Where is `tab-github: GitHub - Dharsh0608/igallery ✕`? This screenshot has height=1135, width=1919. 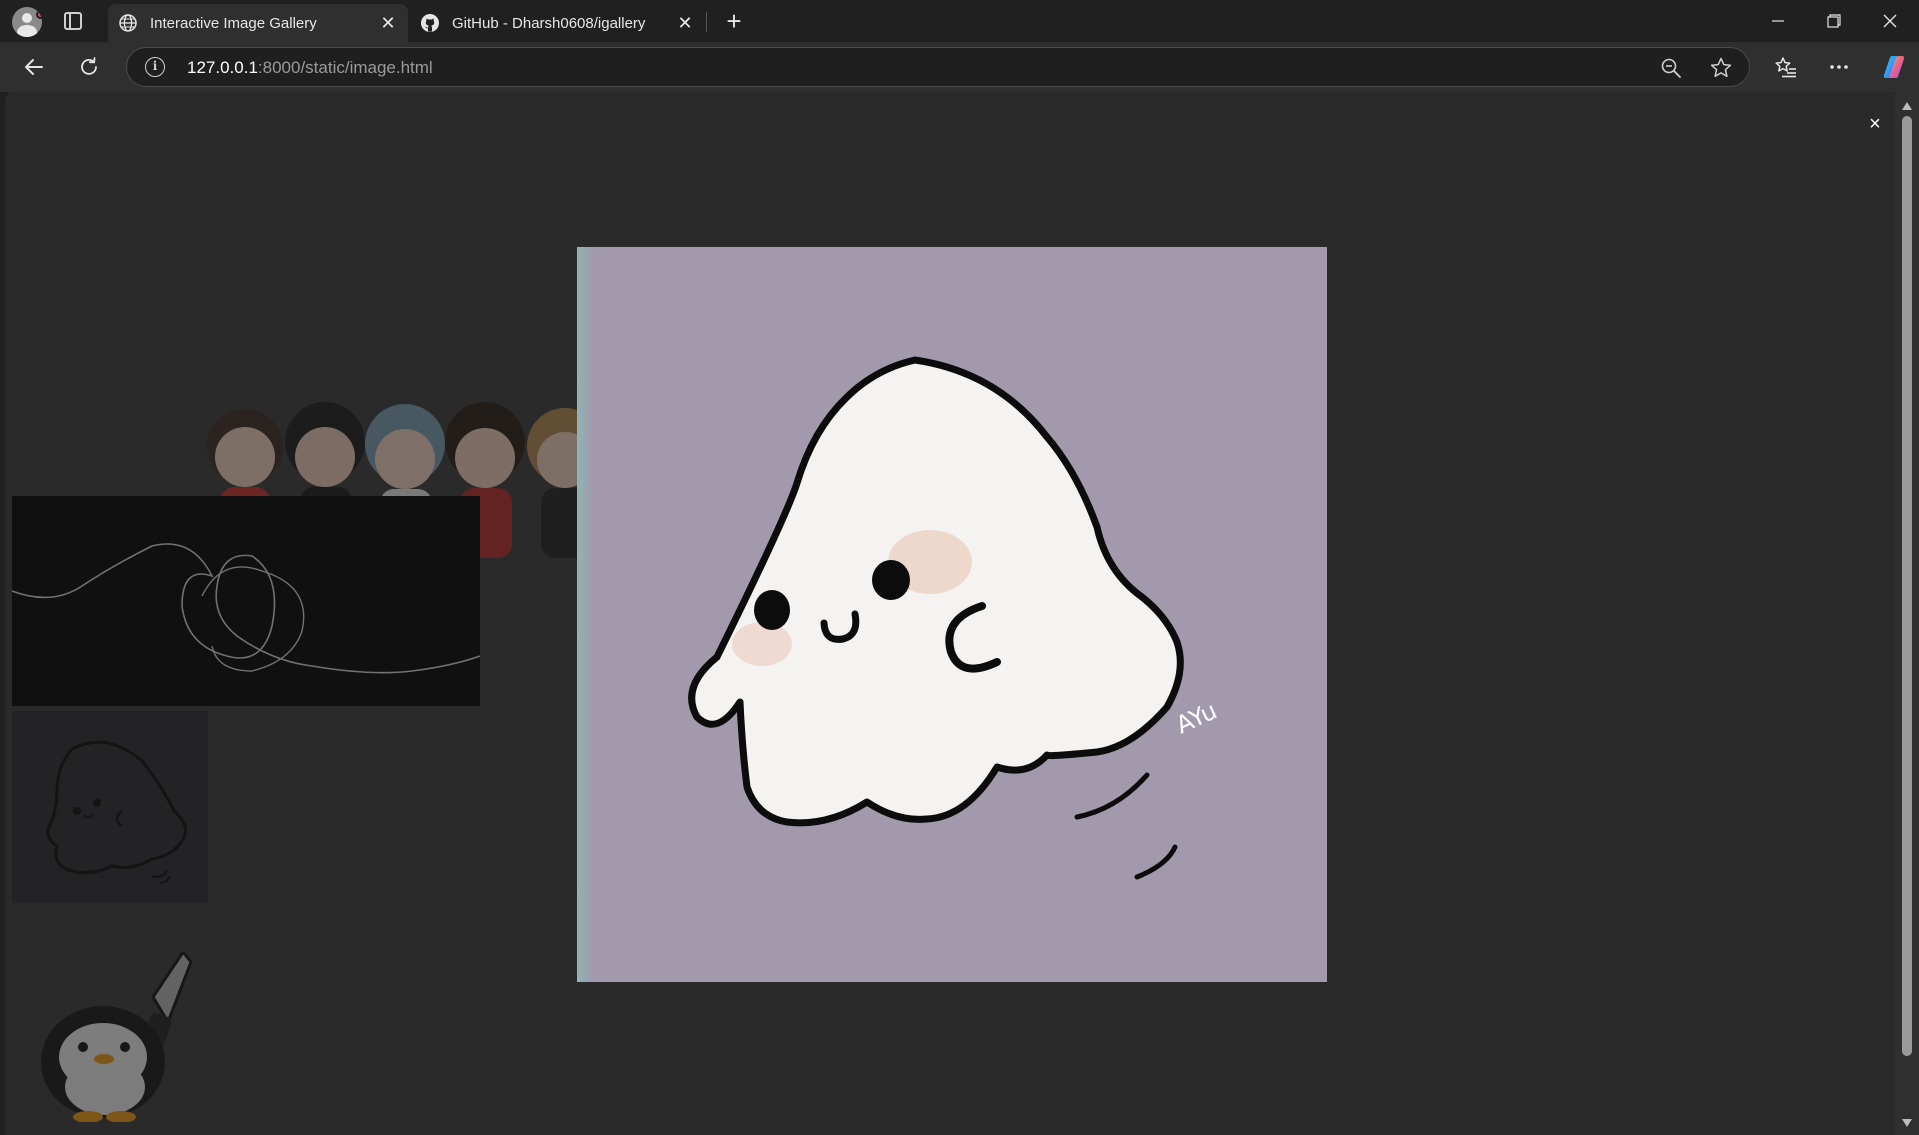
tab-github: GitHub - Dharsh0608/igallery ✕ is located at coordinates (557, 23).